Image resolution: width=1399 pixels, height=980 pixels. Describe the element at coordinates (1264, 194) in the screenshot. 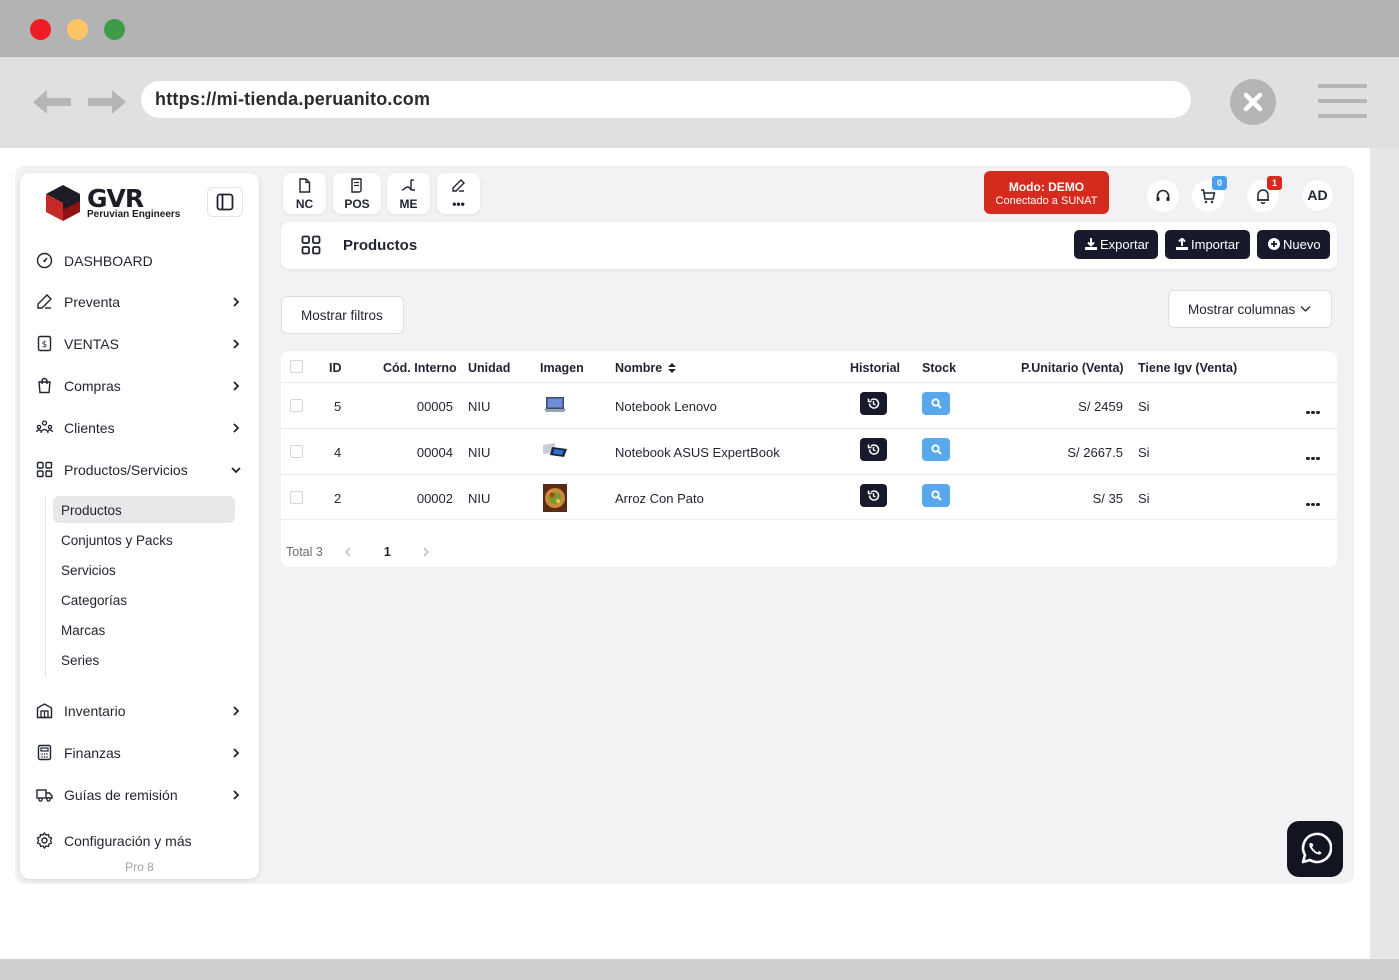

I see `notifications-button: 1` at that location.